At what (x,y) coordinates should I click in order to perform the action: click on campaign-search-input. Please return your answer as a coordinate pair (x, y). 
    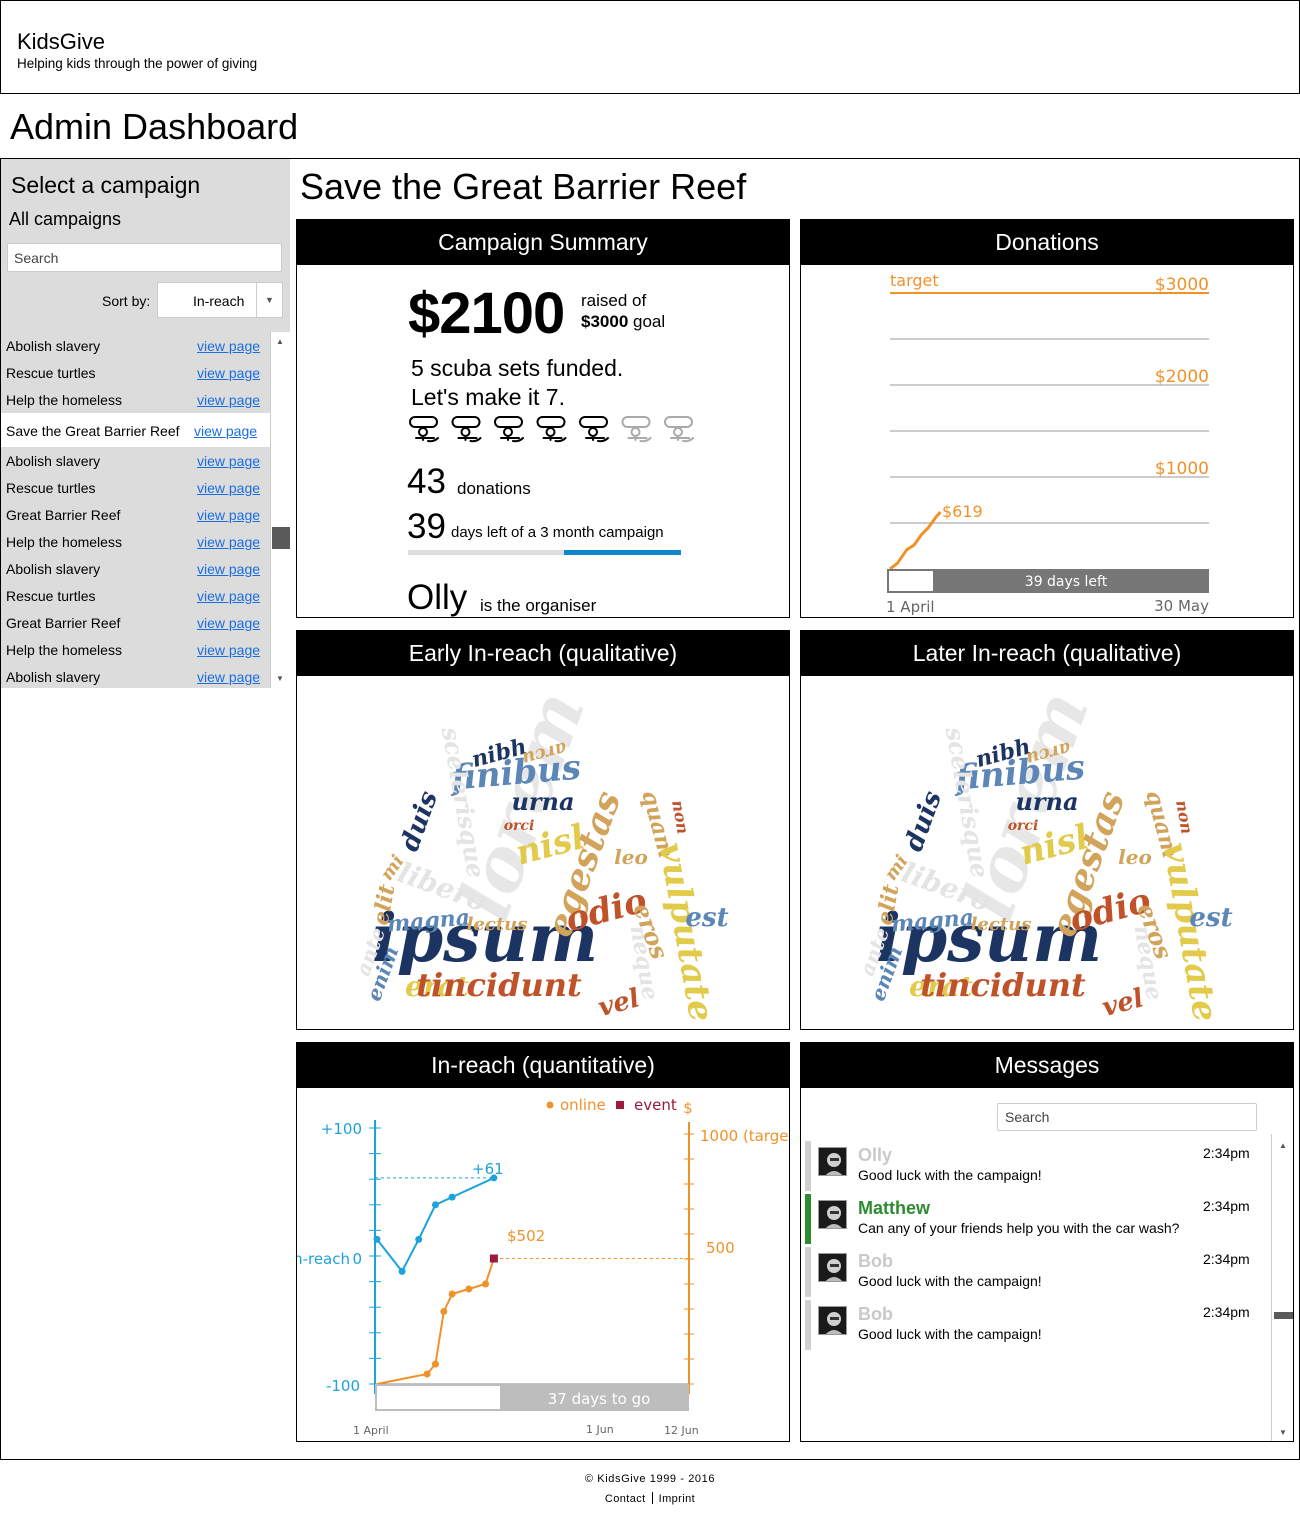
    Looking at the image, I should click on (144, 257).